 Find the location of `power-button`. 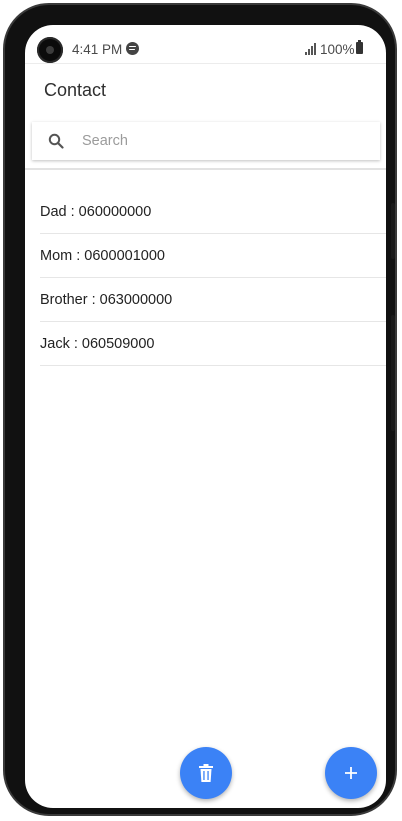

power-button is located at coordinates (393, 373).